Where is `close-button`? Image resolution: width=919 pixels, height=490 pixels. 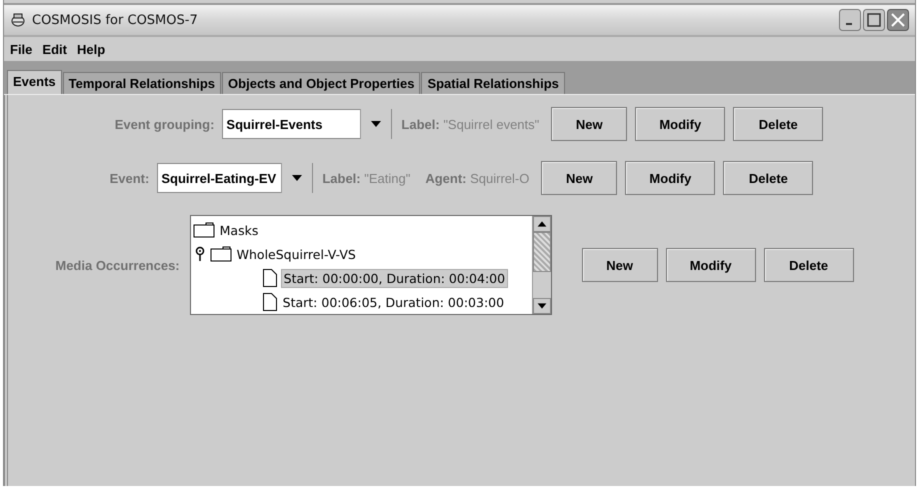
close-button is located at coordinates (898, 20).